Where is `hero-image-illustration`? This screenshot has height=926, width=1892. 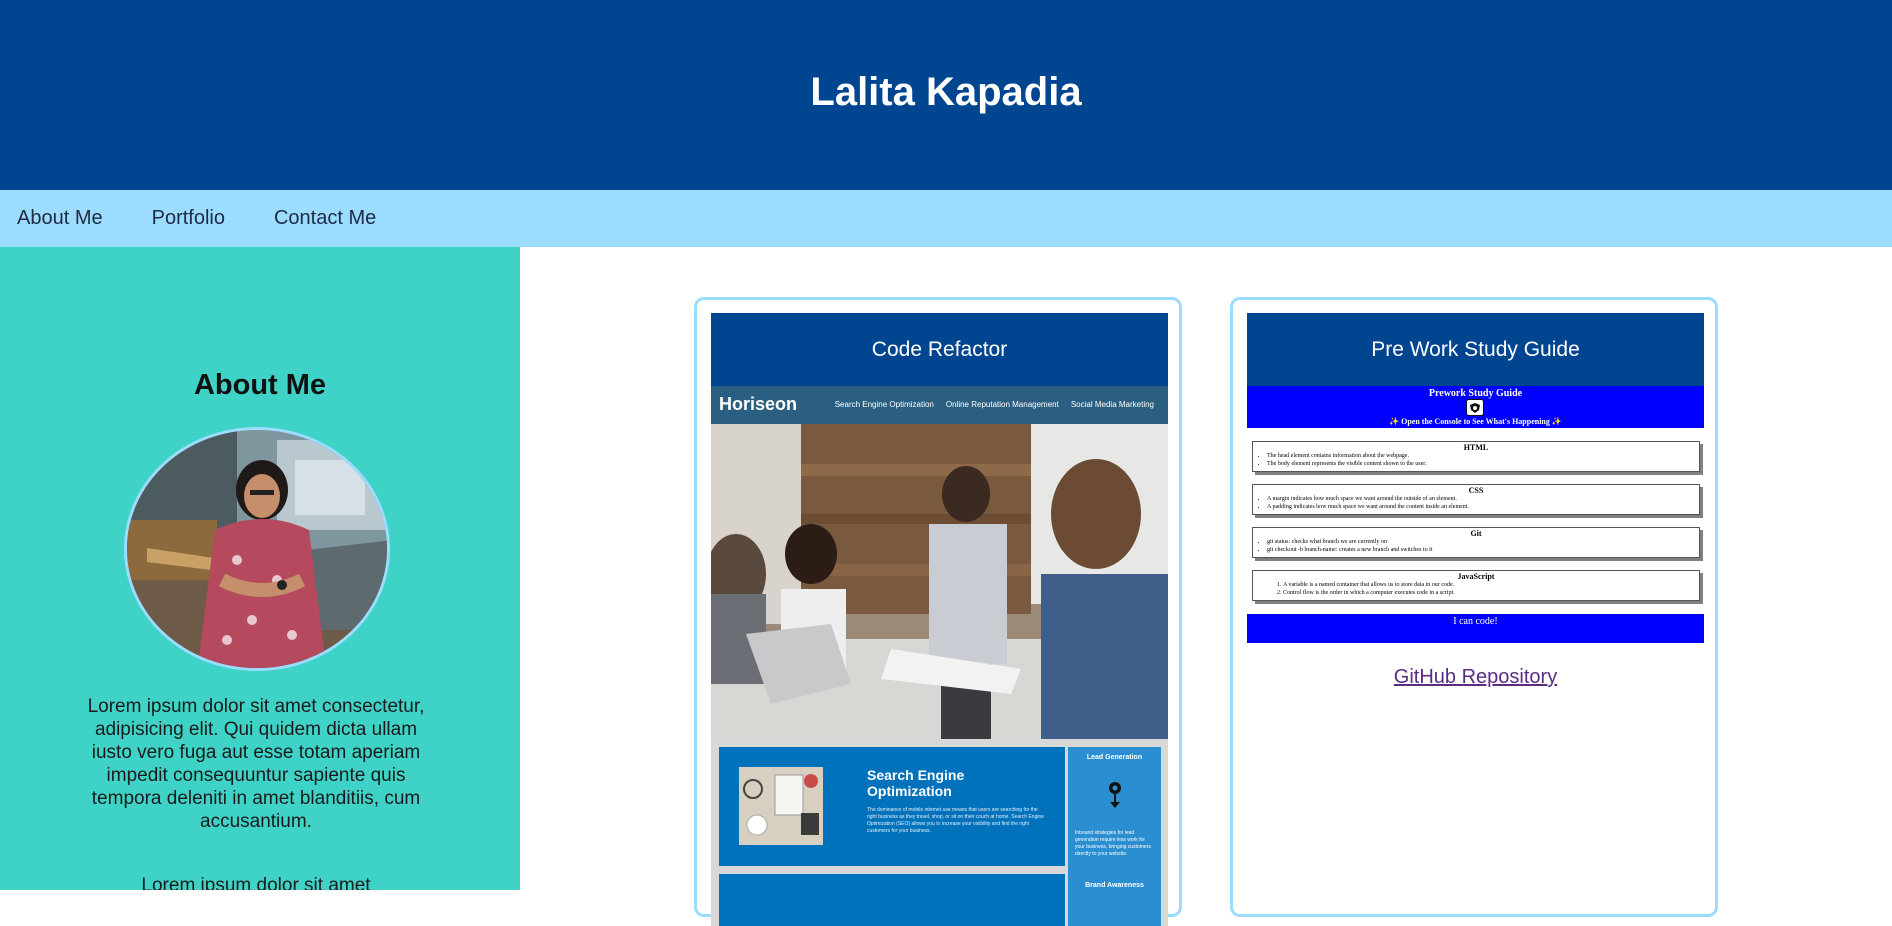
hero-image-illustration is located at coordinates (939, 581).